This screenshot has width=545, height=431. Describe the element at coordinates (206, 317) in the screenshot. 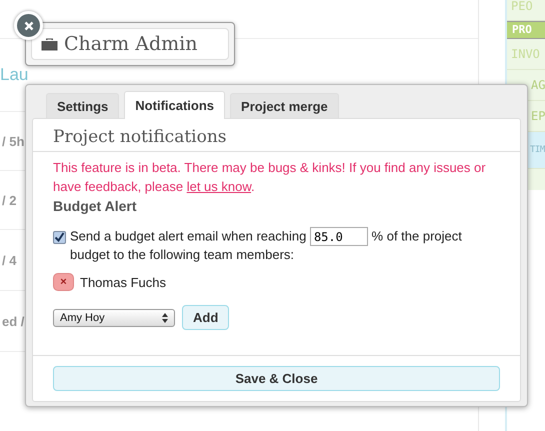

I see `add-button: Add` at that location.